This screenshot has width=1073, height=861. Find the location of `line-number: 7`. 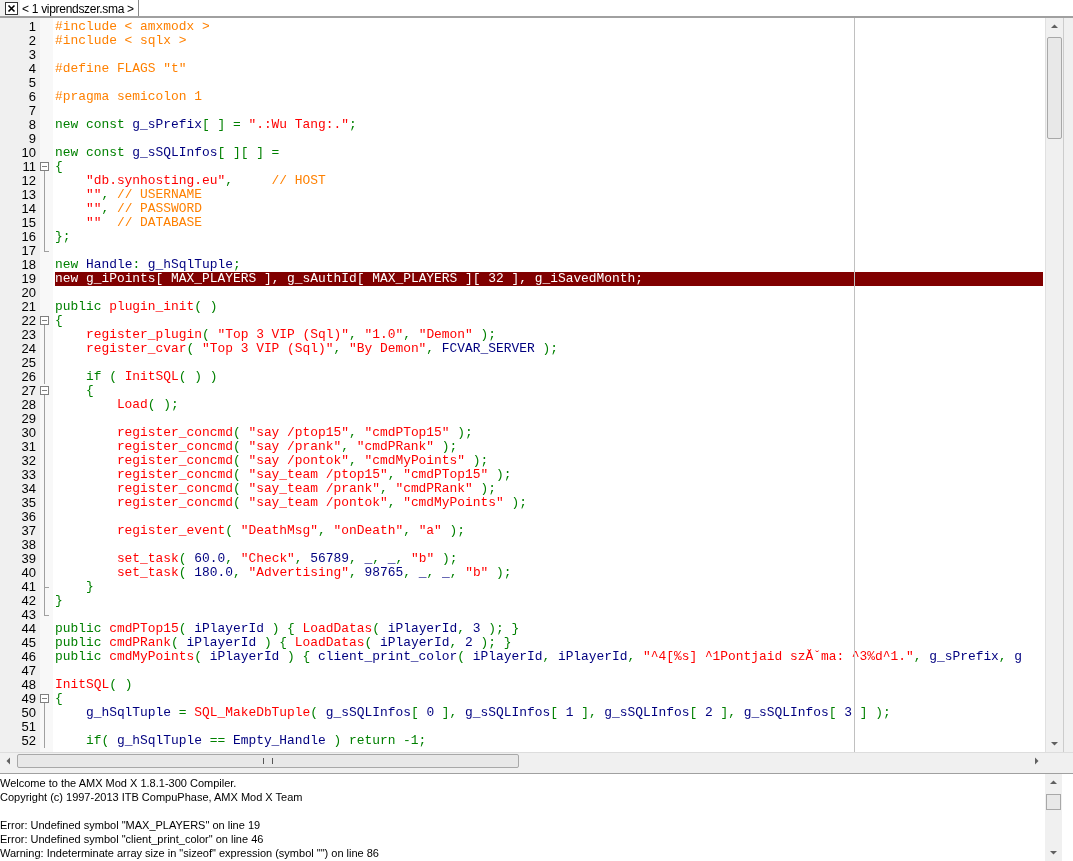

line-number: 7 is located at coordinates (31, 111).